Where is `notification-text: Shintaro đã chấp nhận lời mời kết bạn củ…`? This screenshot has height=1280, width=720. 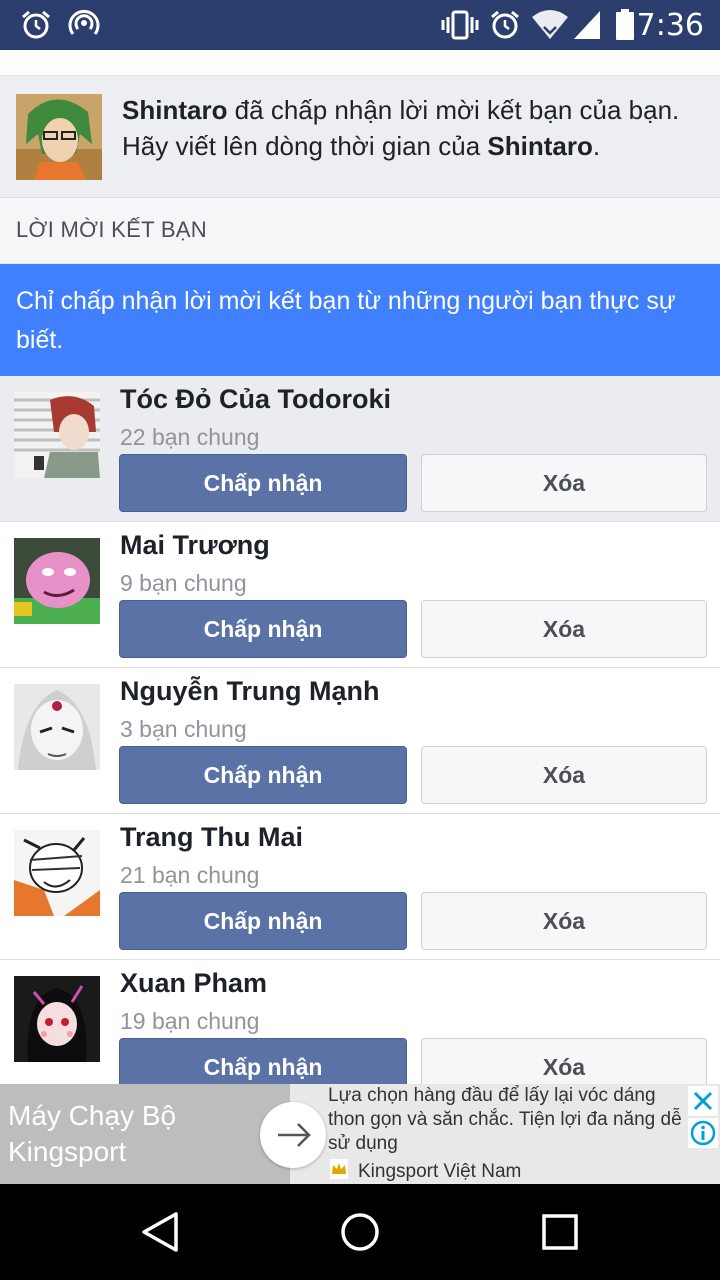
notification-text: Shintaro đã chấp nhận lời mời kết bạn củ… is located at coordinates (412, 128).